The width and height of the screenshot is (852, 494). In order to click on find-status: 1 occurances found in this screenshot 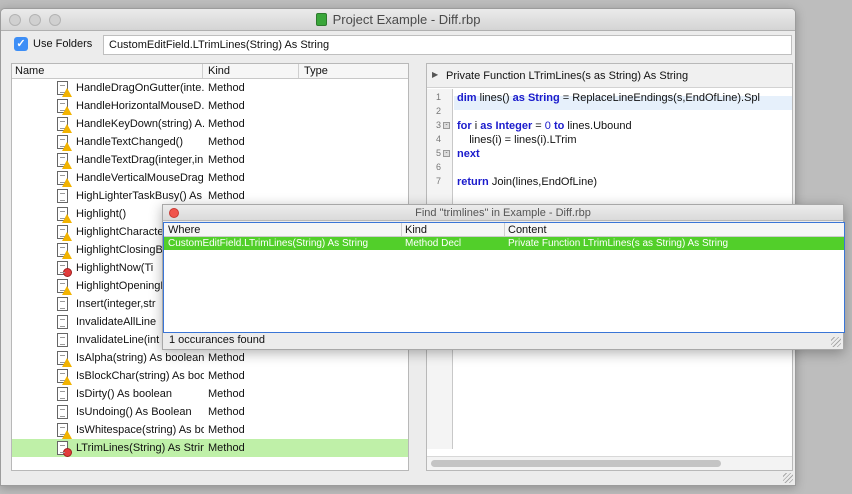, I will do `click(217, 340)`.